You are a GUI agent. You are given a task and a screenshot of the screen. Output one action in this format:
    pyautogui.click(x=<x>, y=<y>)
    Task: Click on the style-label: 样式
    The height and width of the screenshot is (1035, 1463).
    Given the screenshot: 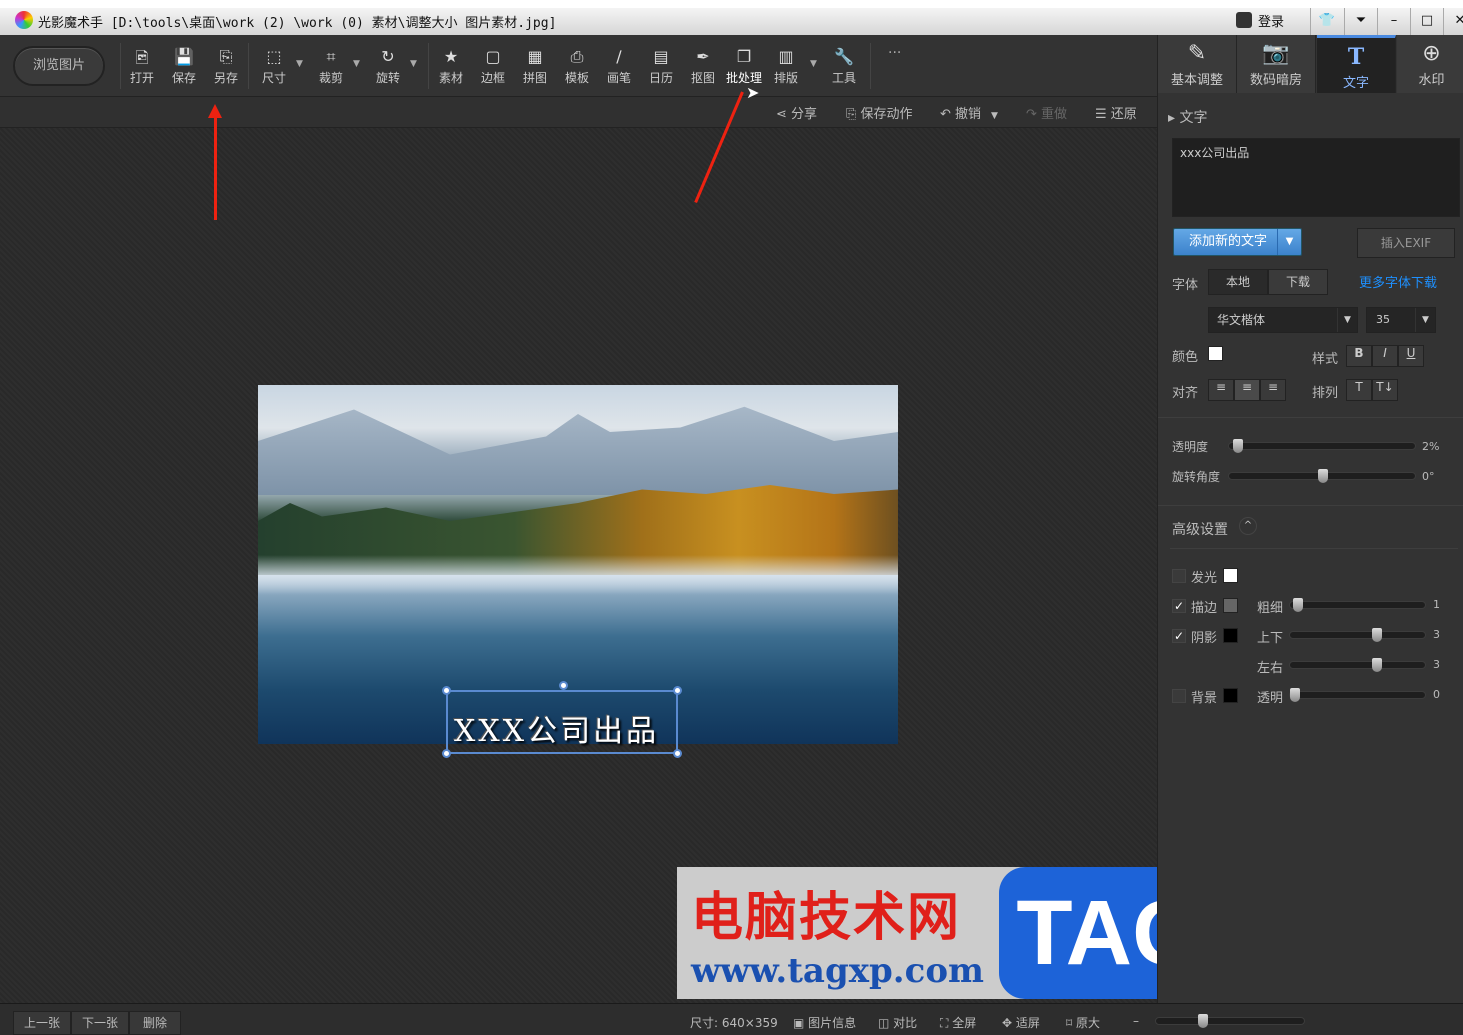 What is the action you would take?
    pyautogui.click(x=1325, y=359)
    